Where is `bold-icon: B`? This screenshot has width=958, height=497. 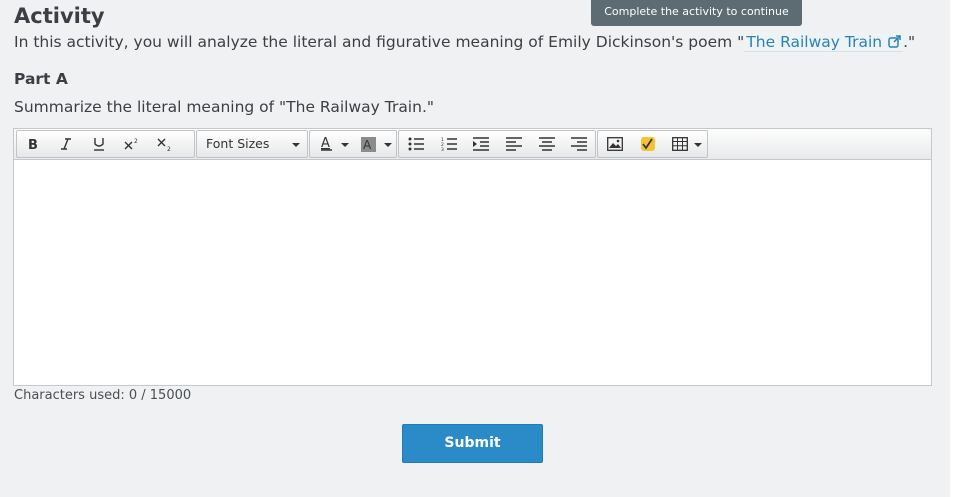
bold-icon: B is located at coordinates (33, 144).